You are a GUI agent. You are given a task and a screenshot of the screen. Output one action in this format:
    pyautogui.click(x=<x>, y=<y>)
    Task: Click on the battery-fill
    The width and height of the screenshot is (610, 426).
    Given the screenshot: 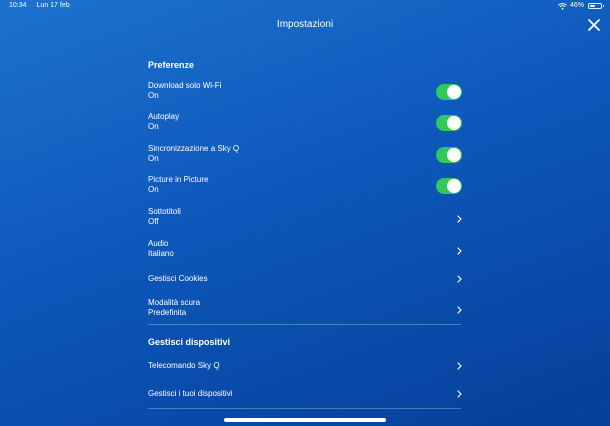 What is the action you would take?
    pyautogui.click(x=592, y=6)
    